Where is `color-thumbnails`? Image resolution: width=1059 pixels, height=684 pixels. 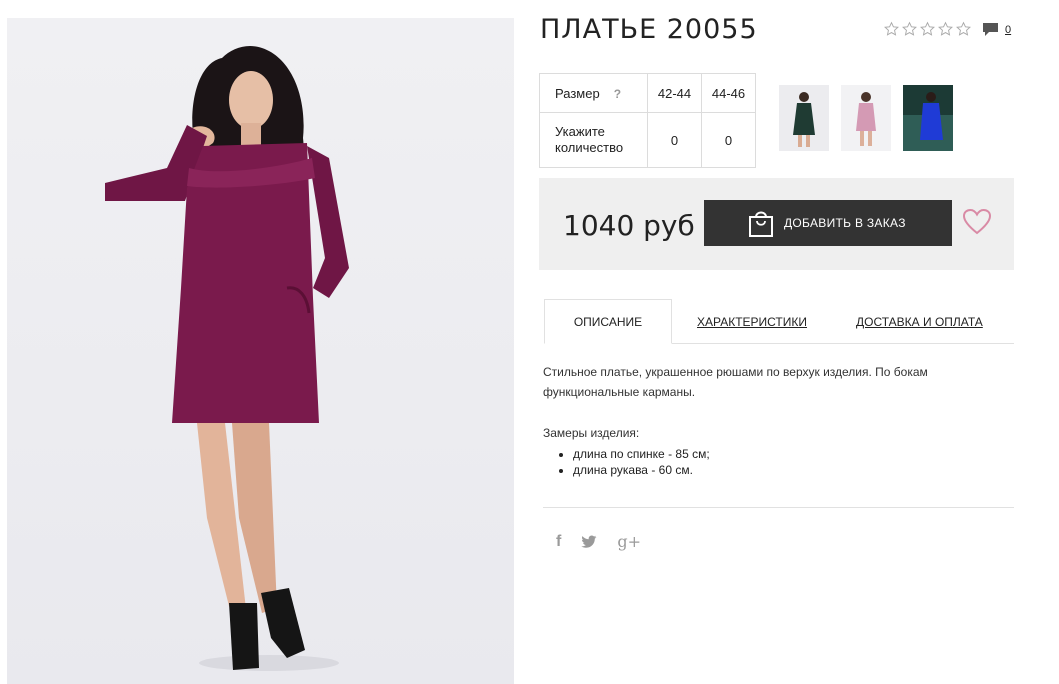
color-thumbnails is located at coordinates (866, 118).